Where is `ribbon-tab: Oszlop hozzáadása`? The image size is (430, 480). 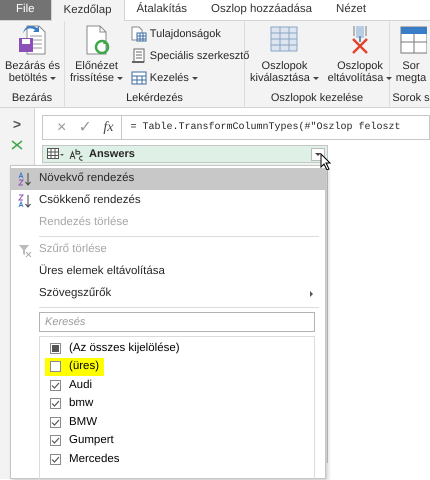
ribbon-tab: Oszlop hozzáadása is located at coordinates (261, 10).